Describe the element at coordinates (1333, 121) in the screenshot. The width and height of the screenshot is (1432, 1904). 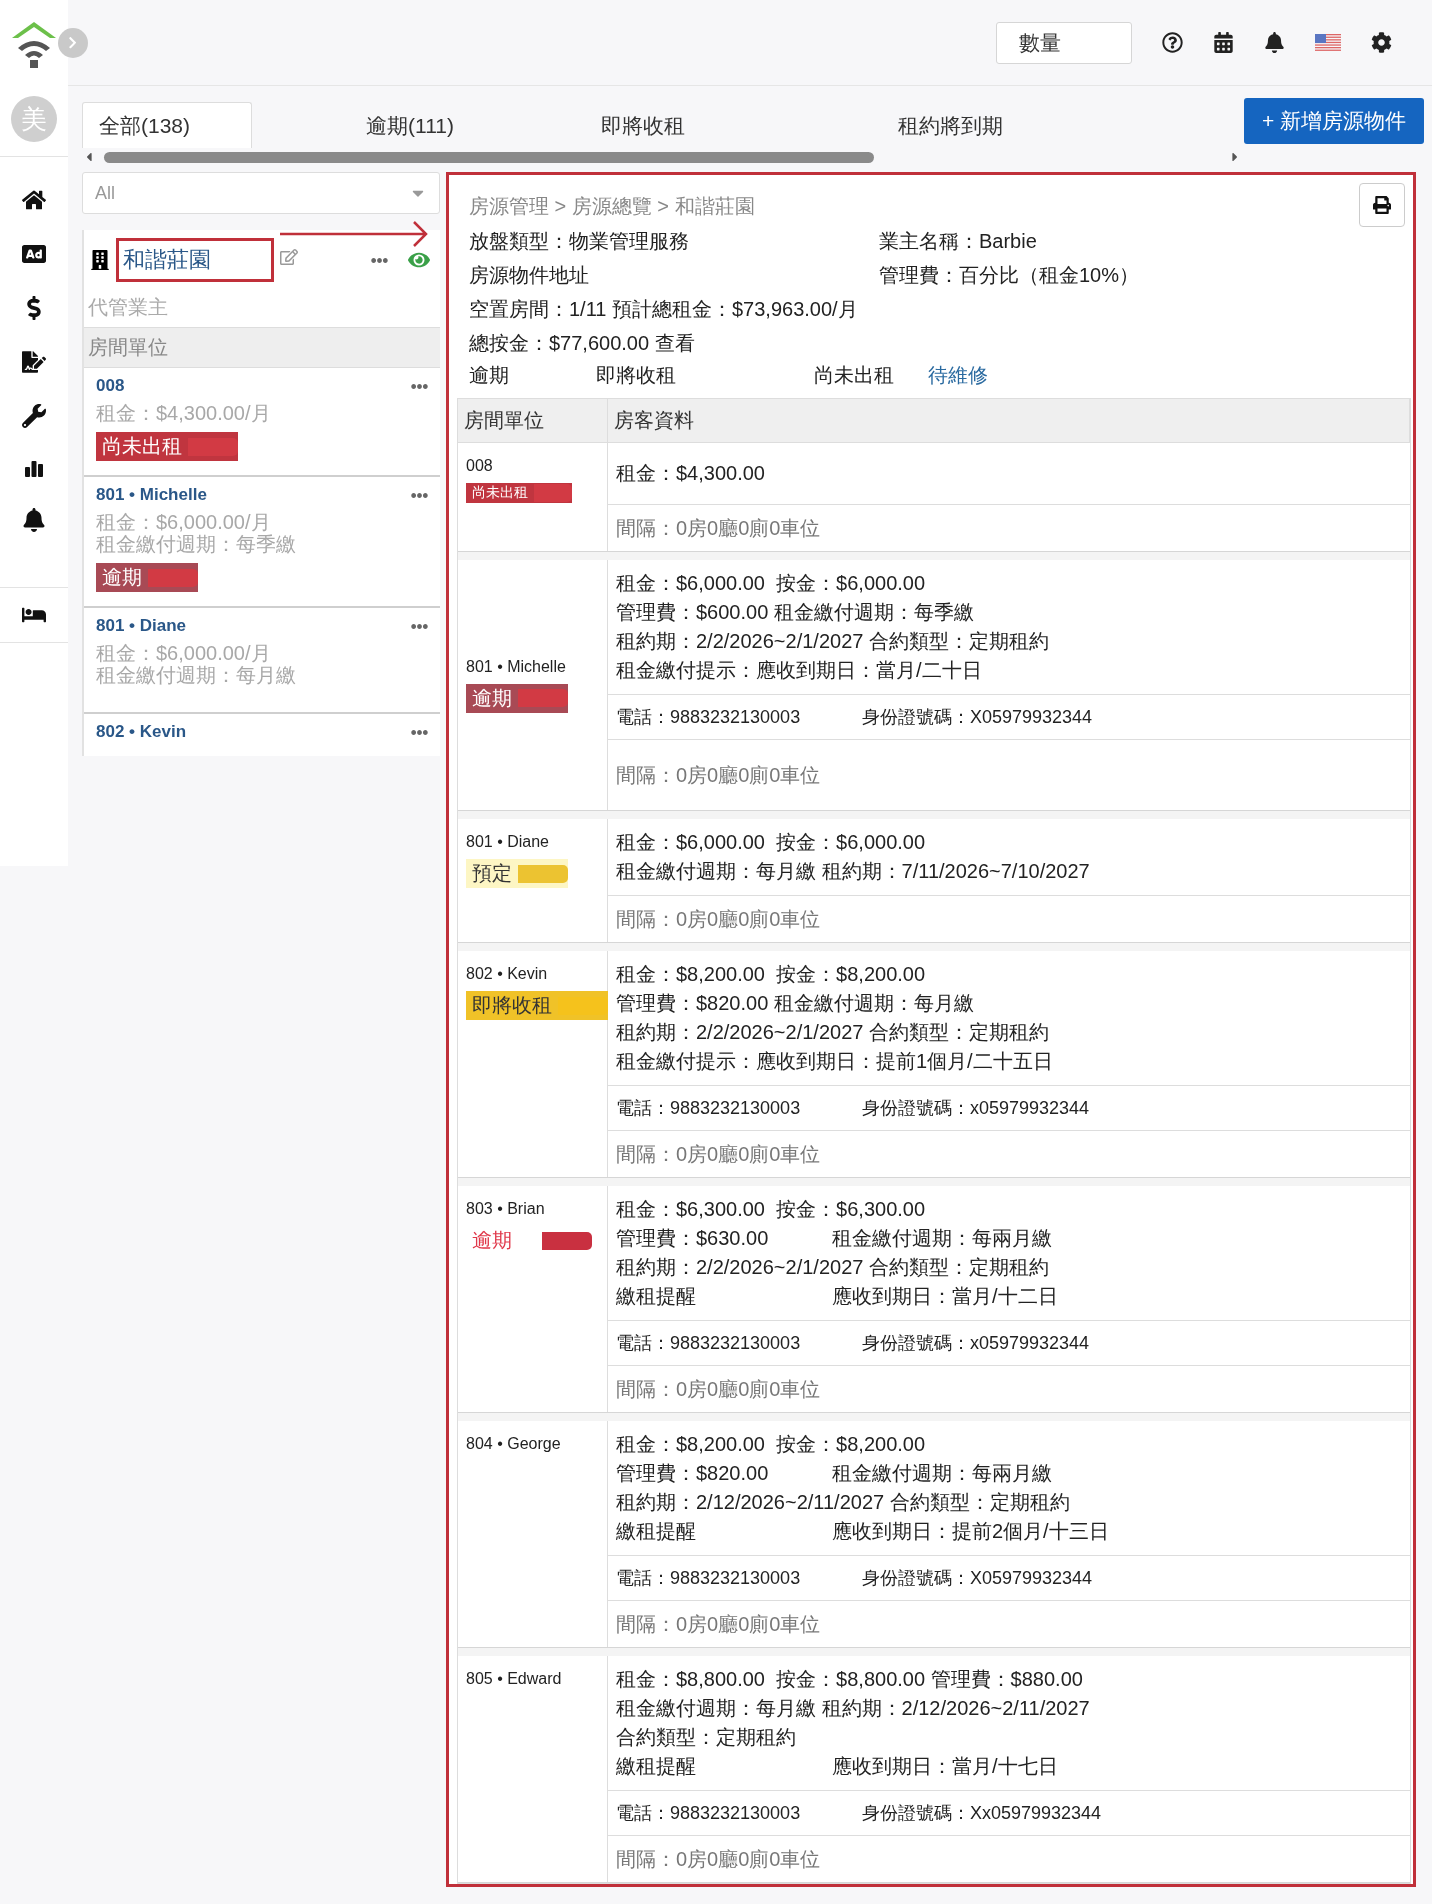
I see `add-property-button: + 新增房源物件` at that location.